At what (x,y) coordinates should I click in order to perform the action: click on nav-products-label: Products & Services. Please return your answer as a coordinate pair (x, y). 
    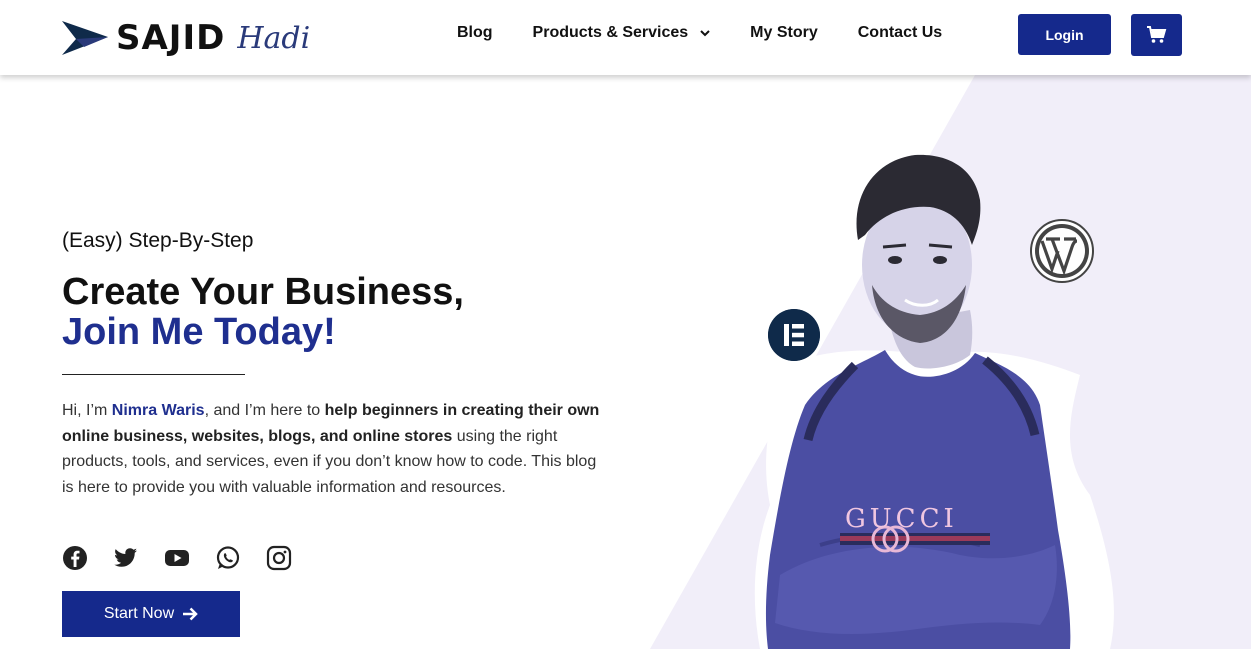
    Looking at the image, I should click on (610, 32).